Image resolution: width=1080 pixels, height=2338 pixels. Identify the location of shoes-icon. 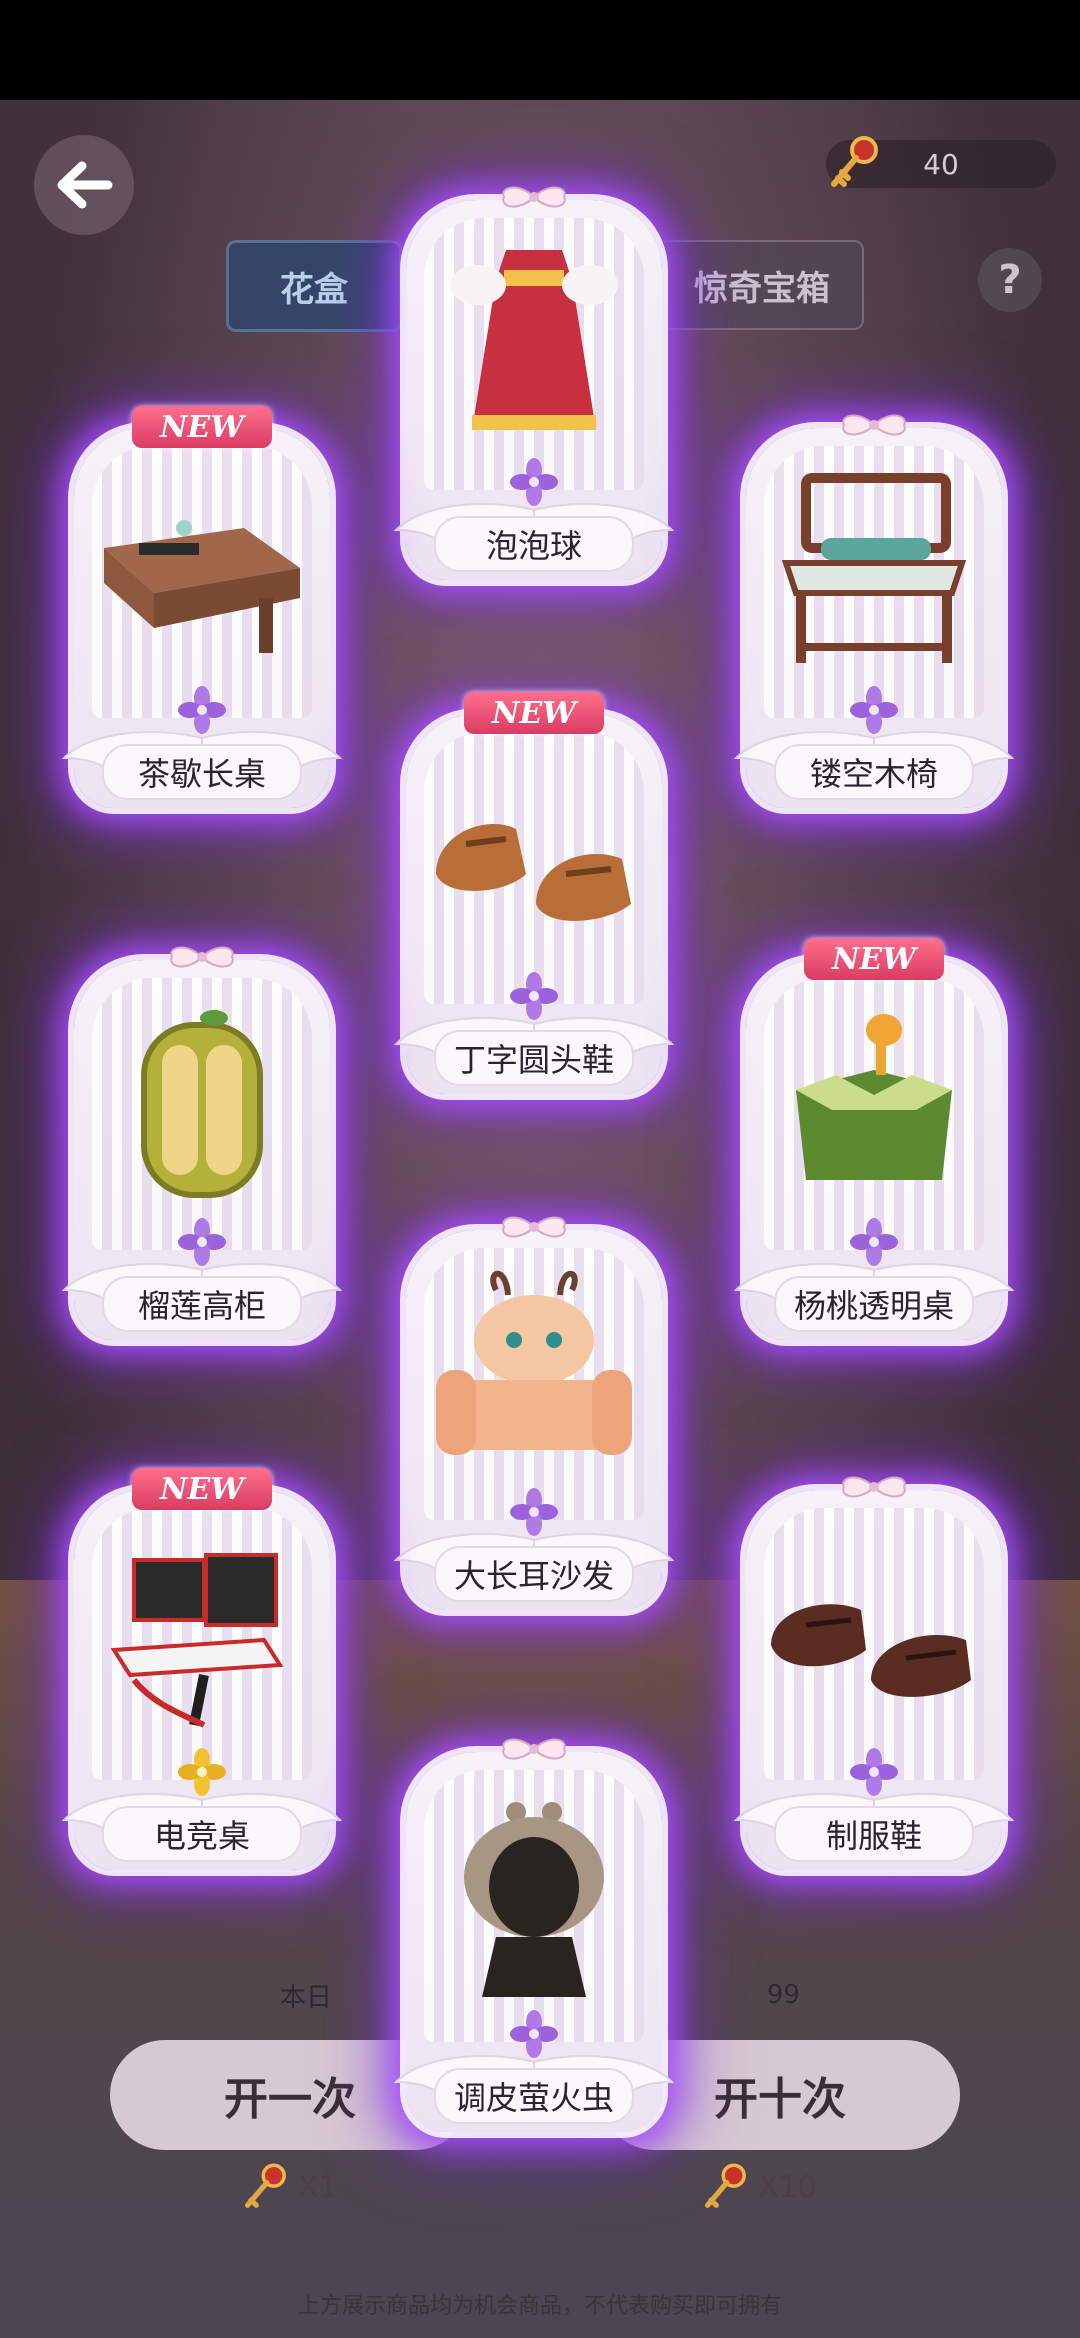
(533, 872).